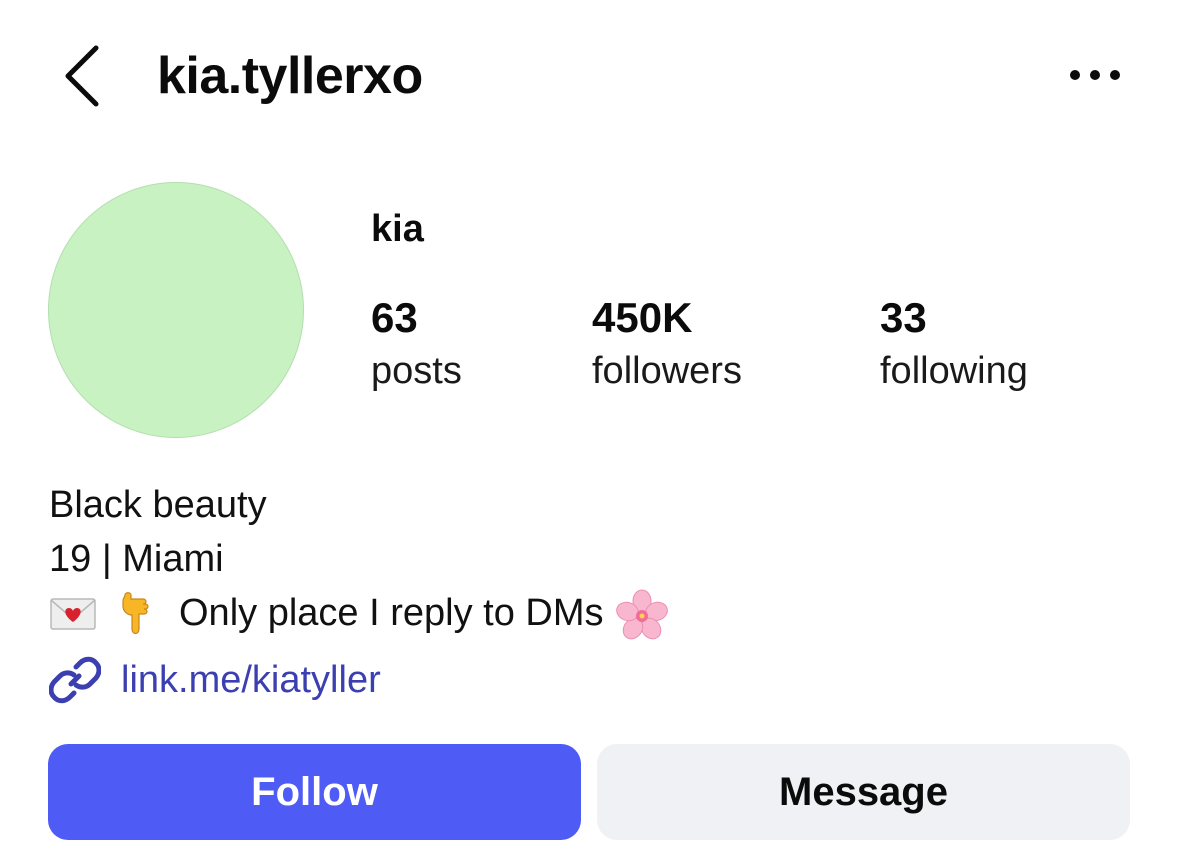  What do you see at coordinates (176, 310) in the screenshot?
I see `avatar` at bounding box center [176, 310].